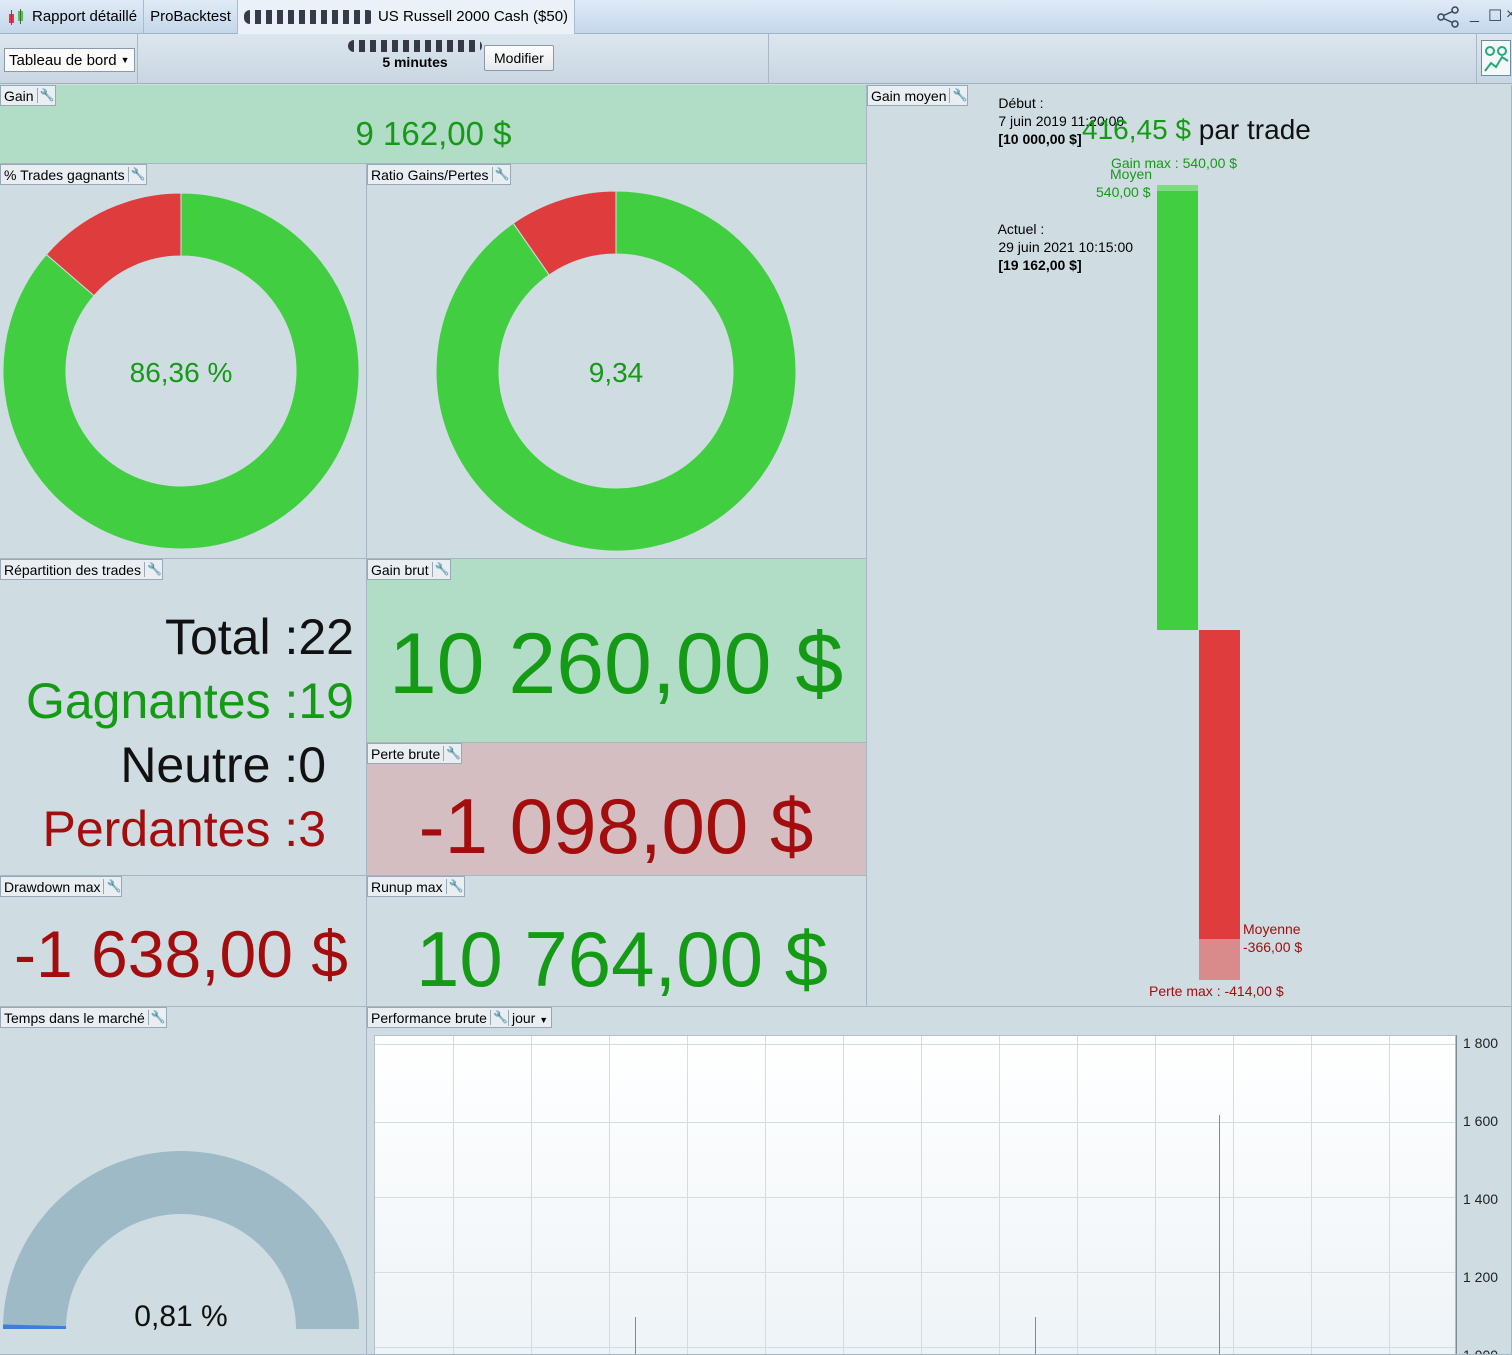 The width and height of the screenshot is (1512, 1355). I want to click on tab-rapport-detaille: Rapport détaillé, so click(72, 17).